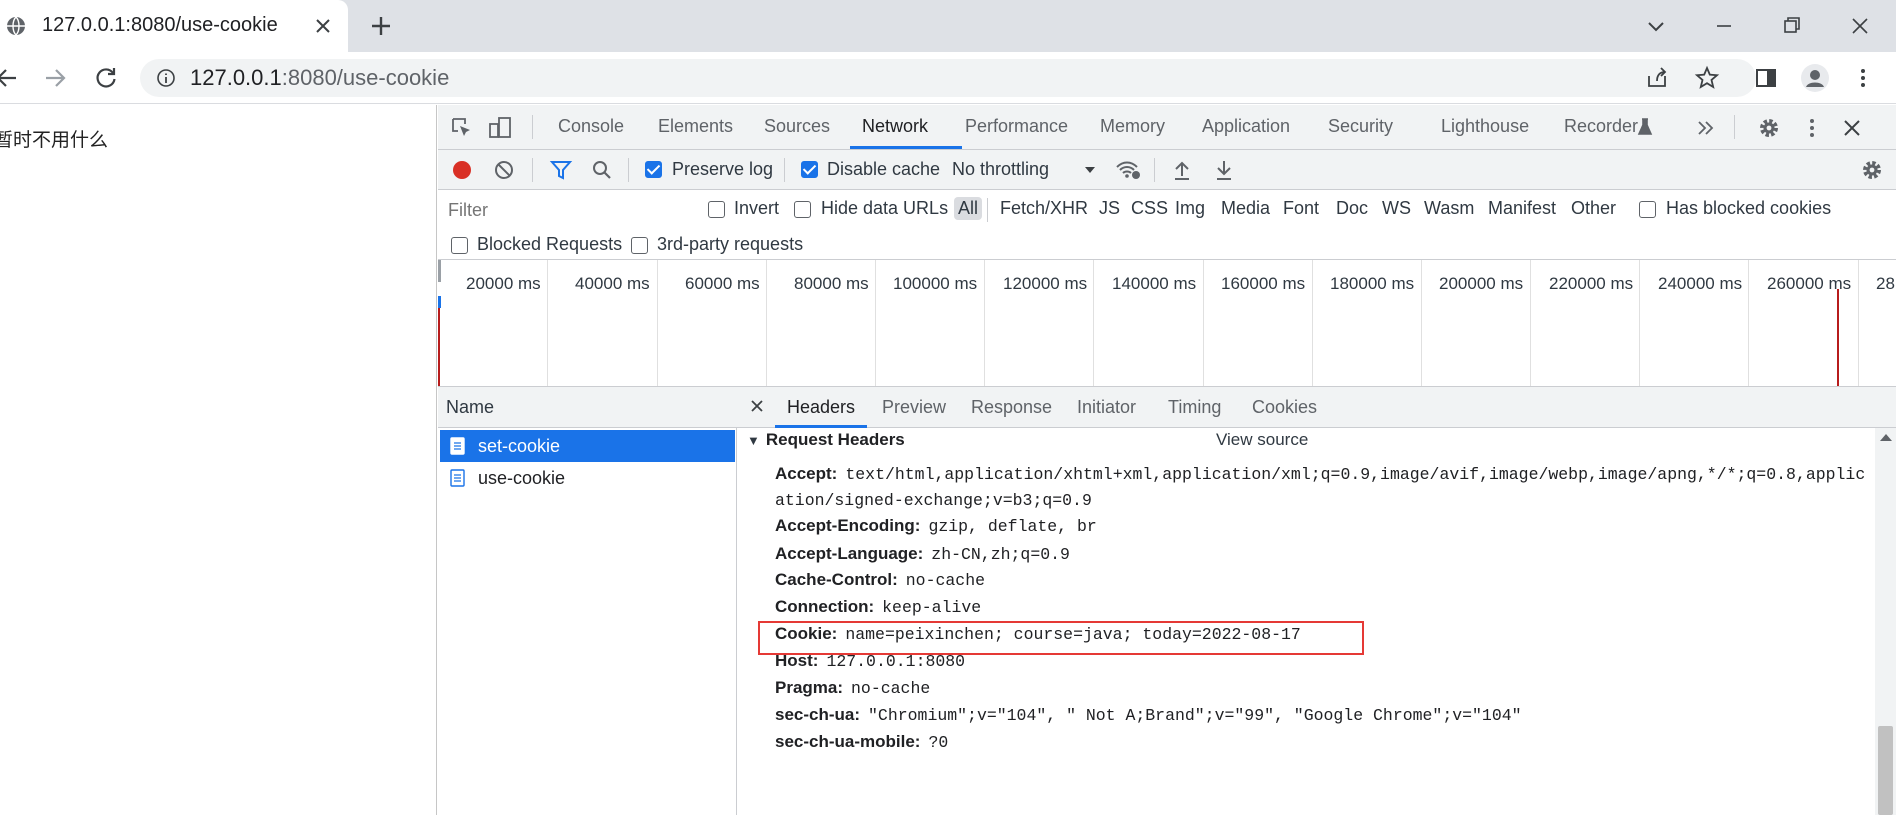 The image size is (1896, 815). Describe the element at coordinates (797, 126) in the screenshot. I see `tab-sources: Sources` at that location.